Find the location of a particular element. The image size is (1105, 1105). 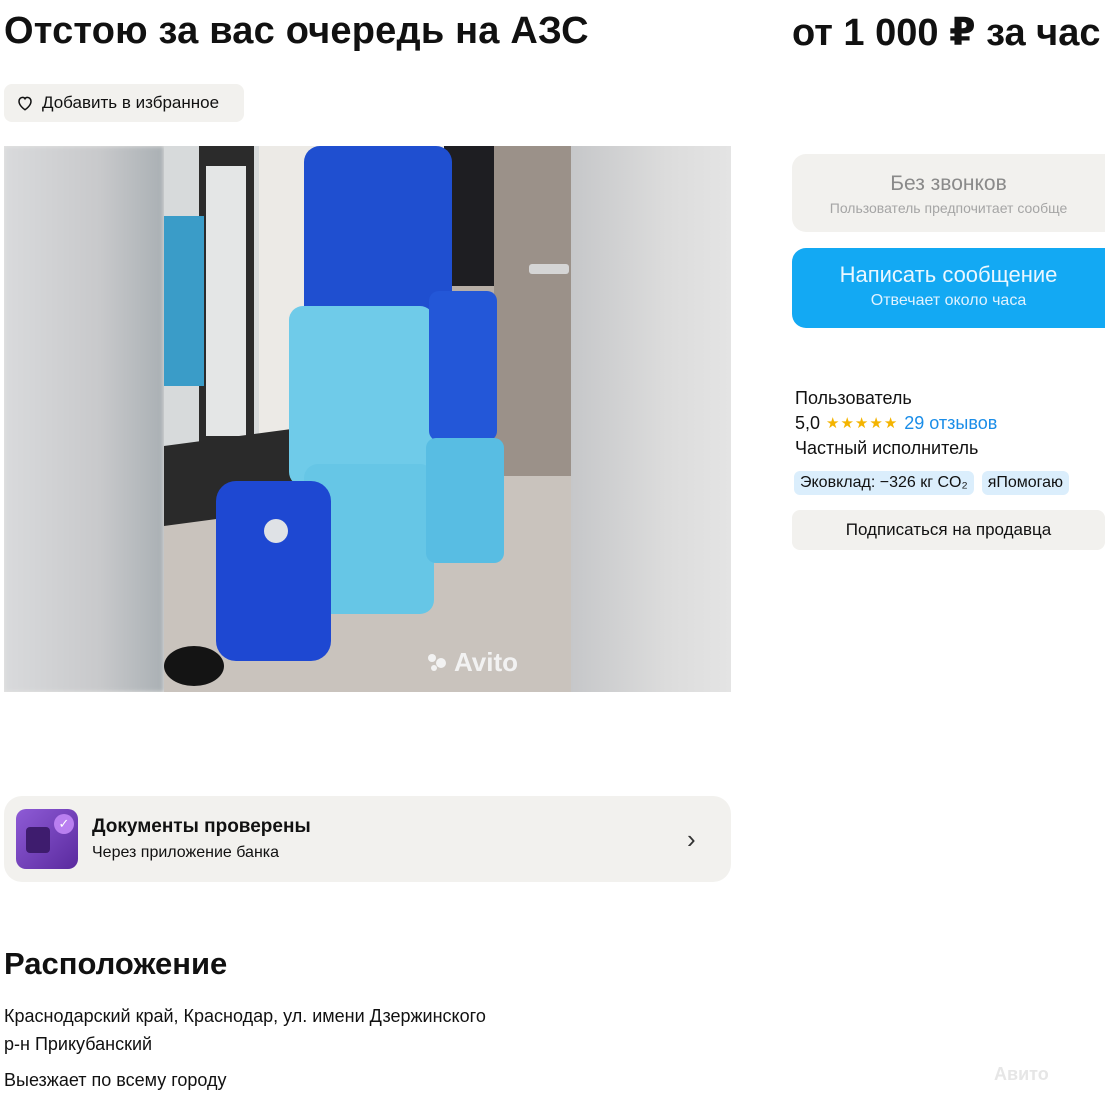

write-message-button: Написать сообщение Отвечает около часа is located at coordinates (948, 288).